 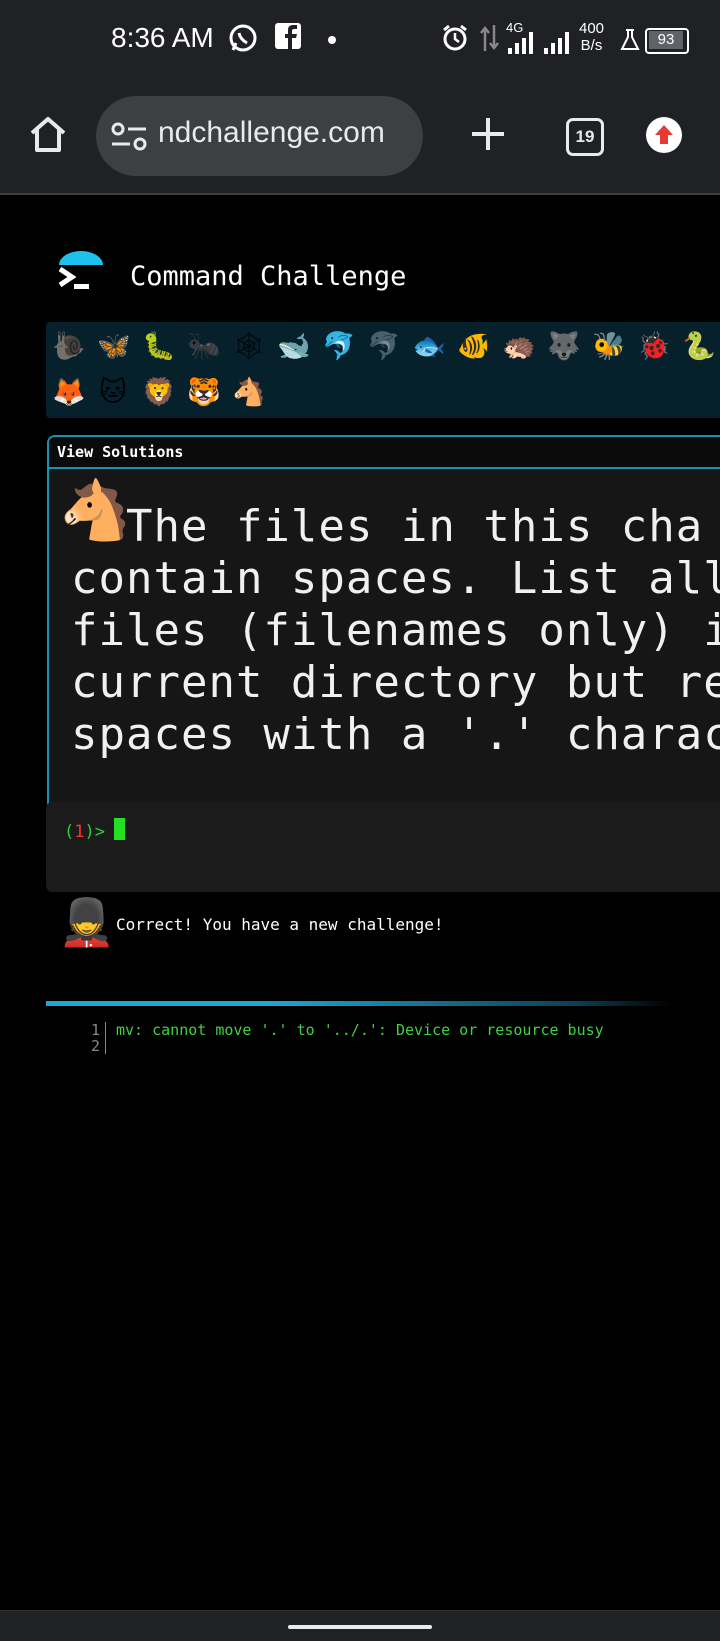 What do you see at coordinates (280, 924) in the screenshot?
I see `result-message: Correct! You have a new challenge!` at bounding box center [280, 924].